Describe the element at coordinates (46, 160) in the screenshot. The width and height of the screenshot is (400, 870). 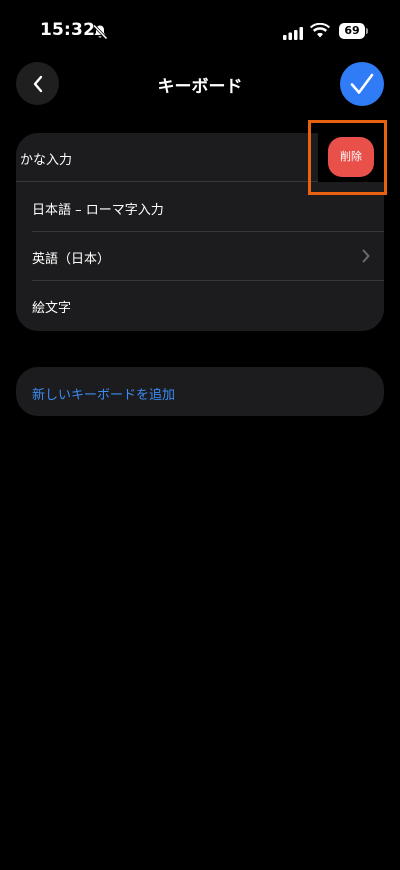
I see `keyboard-row-label: かな入力` at that location.